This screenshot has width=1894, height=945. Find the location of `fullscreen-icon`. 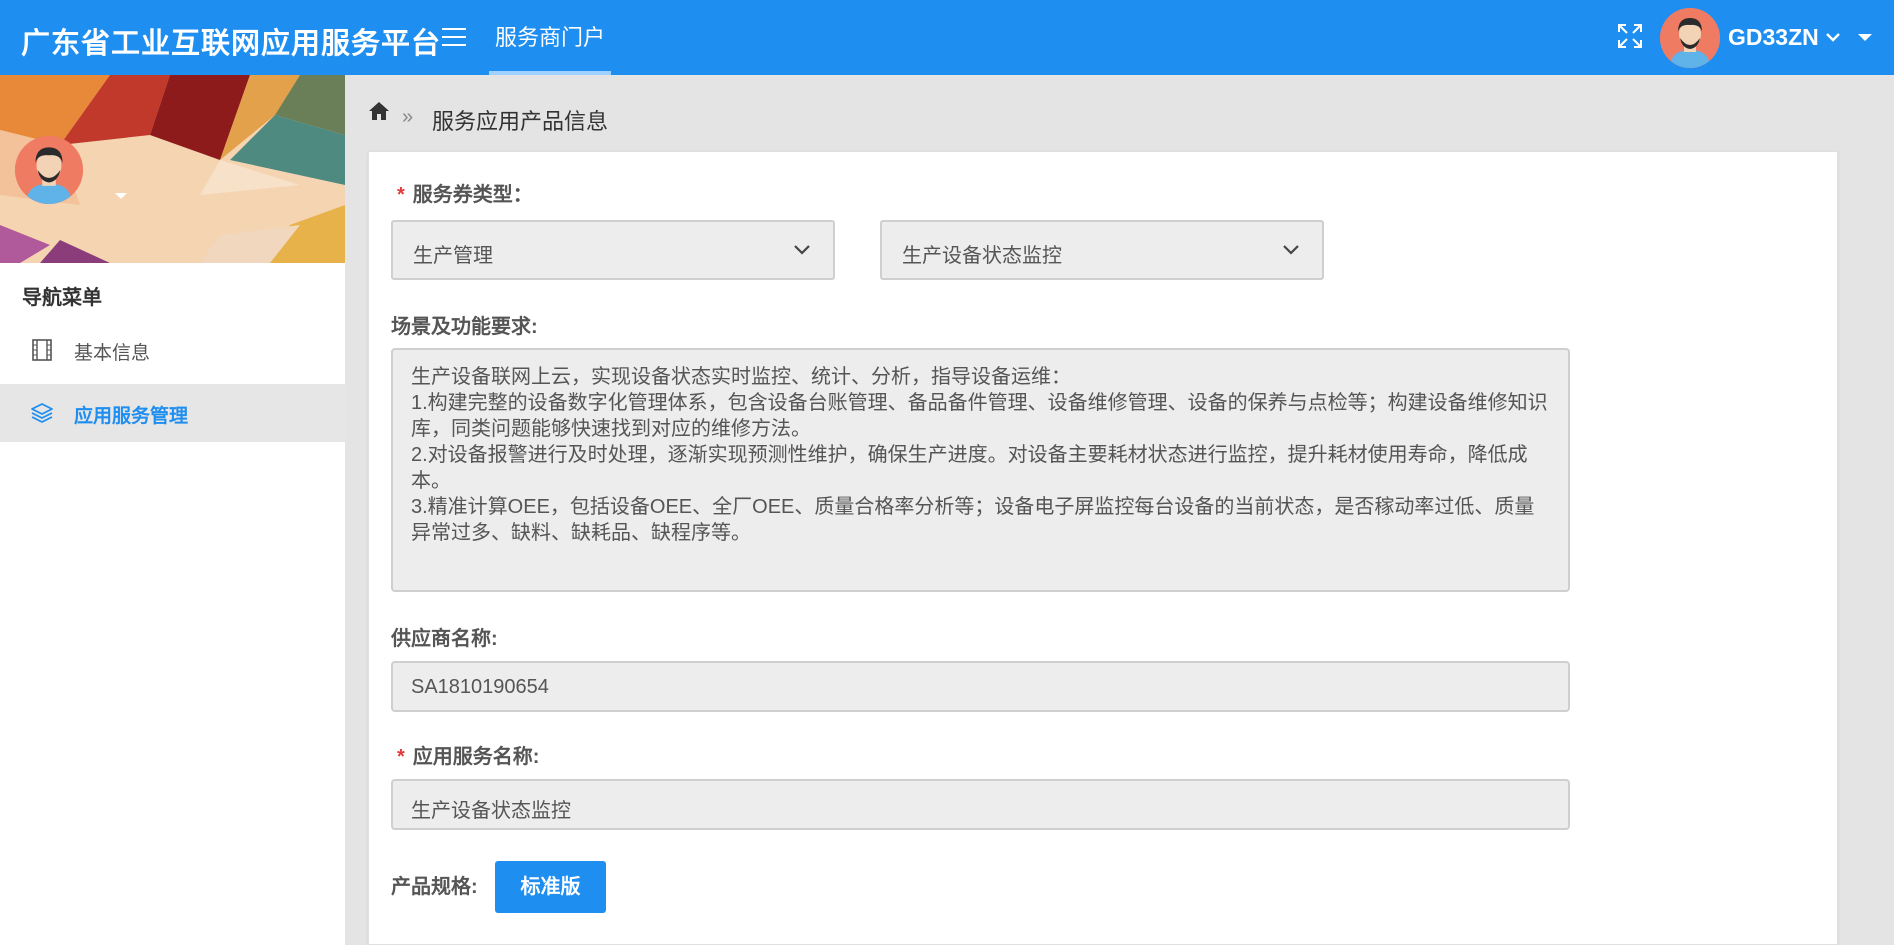

fullscreen-icon is located at coordinates (1630, 36).